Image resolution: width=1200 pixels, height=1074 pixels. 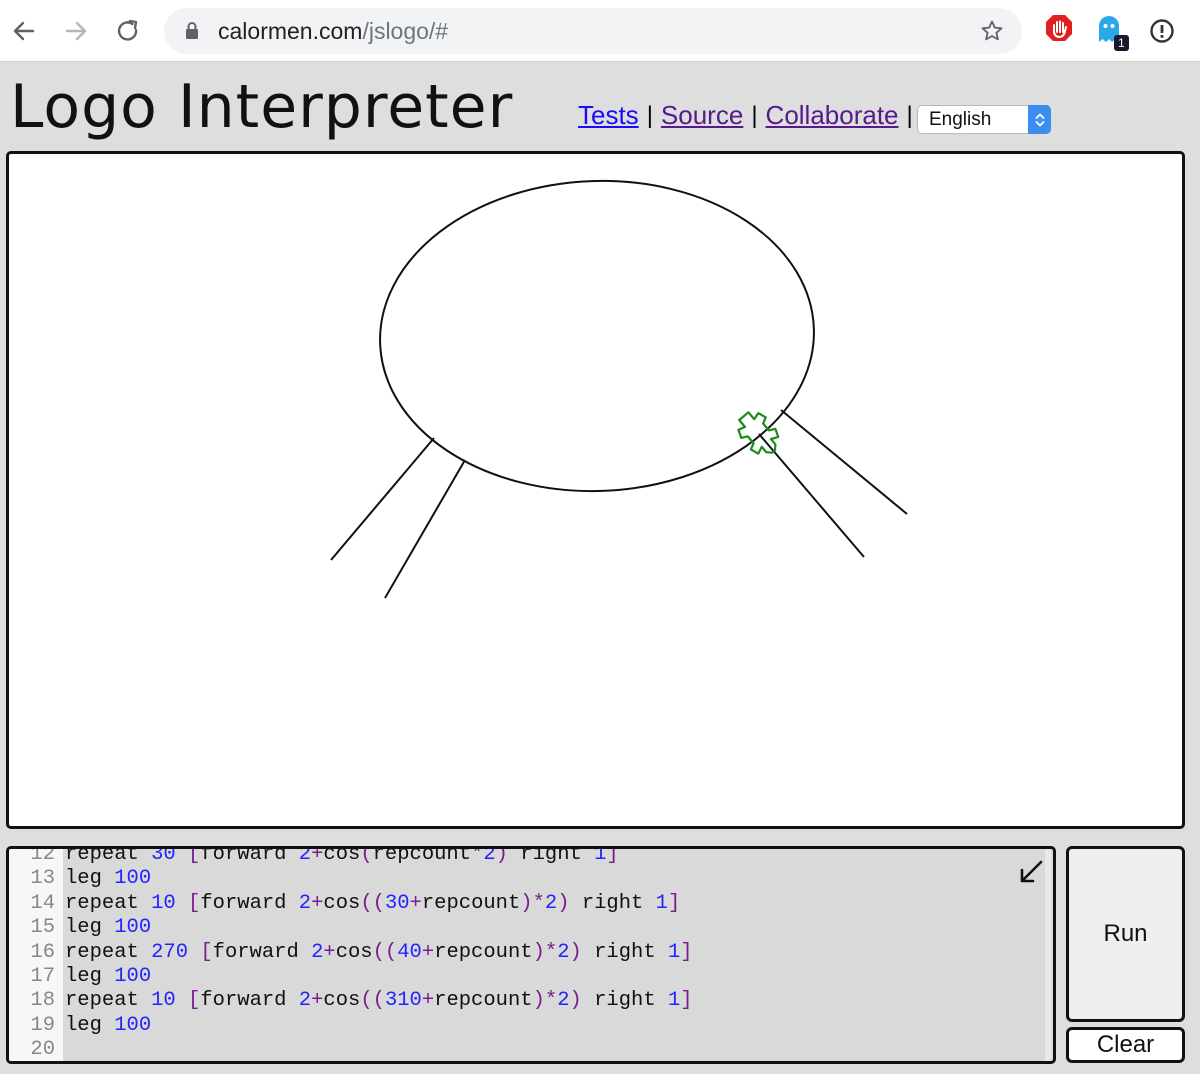 What do you see at coordinates (133, 928) in the screenshot?
I see `code-number: 100` at bounding box center [133, 928].